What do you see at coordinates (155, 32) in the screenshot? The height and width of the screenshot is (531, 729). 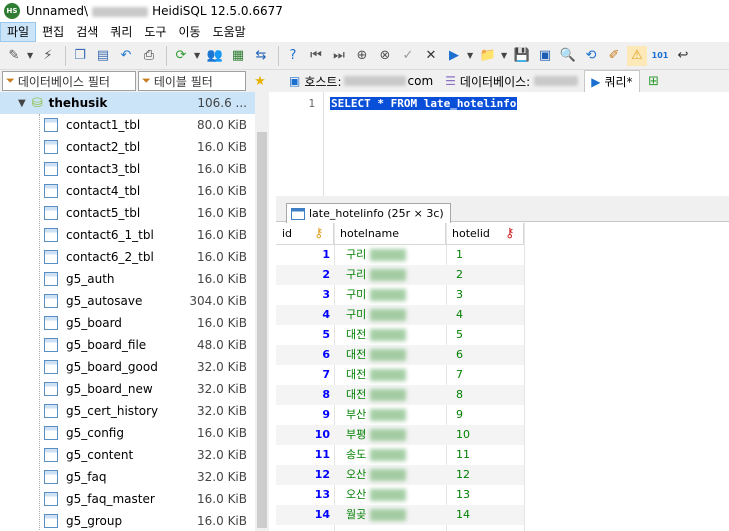 I see `menu-tools: 도구` at bounding box center [155, 32].